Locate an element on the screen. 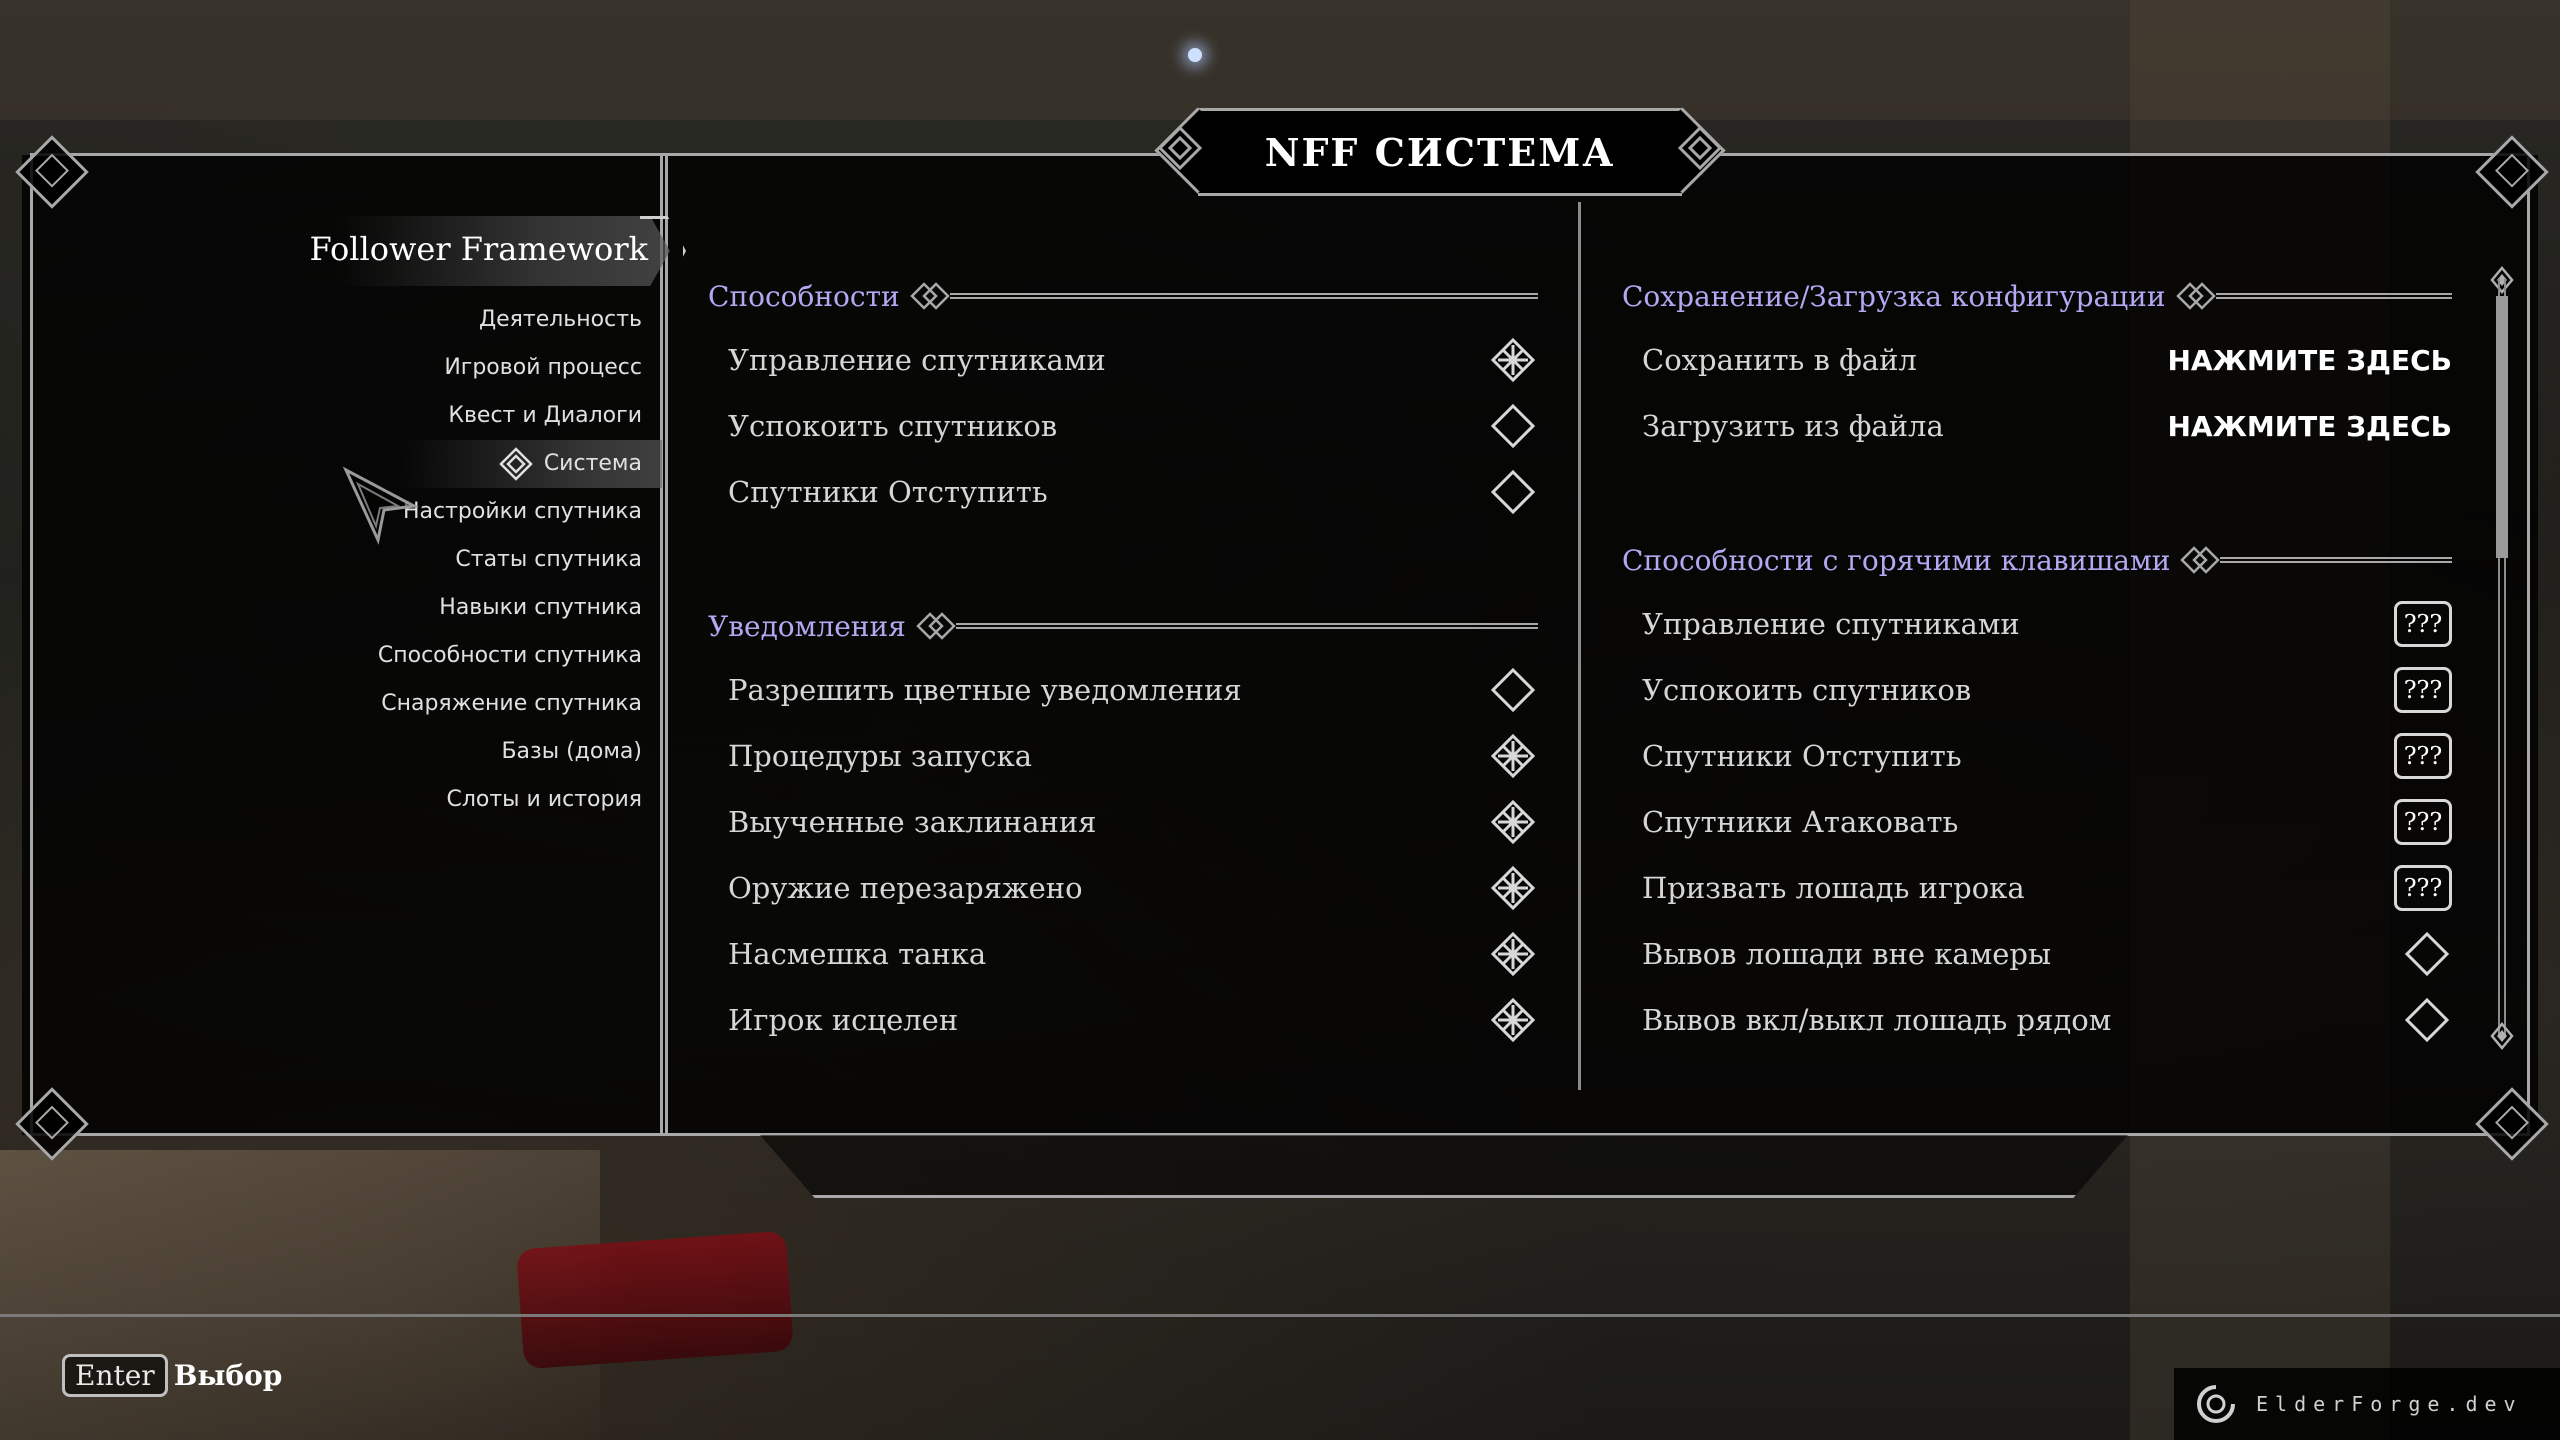 This screenshot has width=2560, height=1440. scroll-down-arrow-icon is located at coordinates (2502, 1036).